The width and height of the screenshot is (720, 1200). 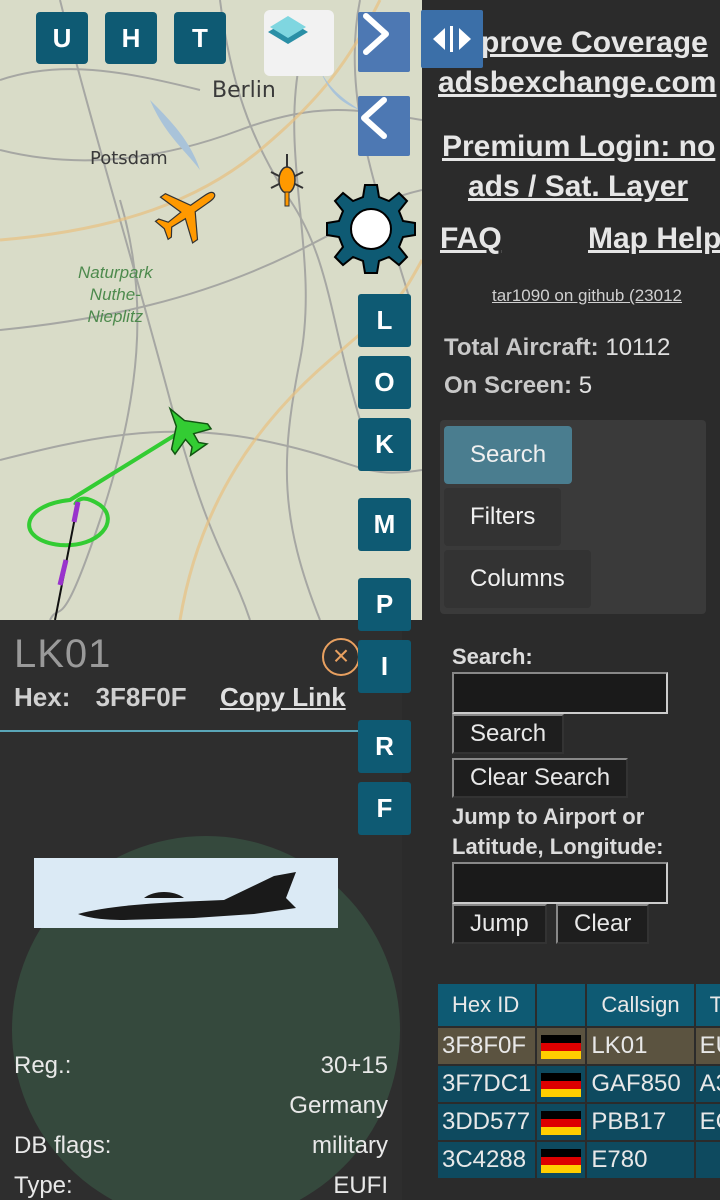 I want to click on cell-hex: 3C4288, so click(x=487, y=1160).